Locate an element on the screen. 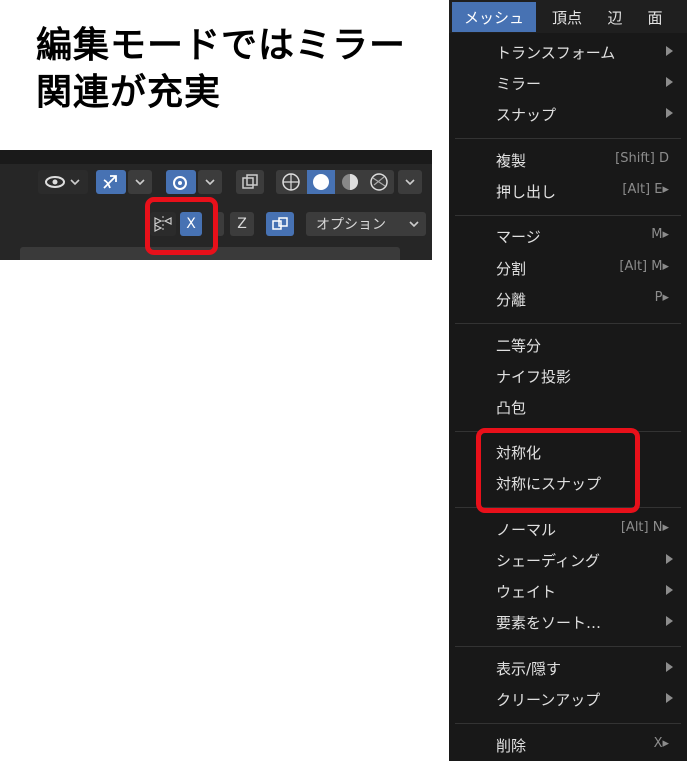  topology-mirror-toggle is located at coordinates (280, 224).